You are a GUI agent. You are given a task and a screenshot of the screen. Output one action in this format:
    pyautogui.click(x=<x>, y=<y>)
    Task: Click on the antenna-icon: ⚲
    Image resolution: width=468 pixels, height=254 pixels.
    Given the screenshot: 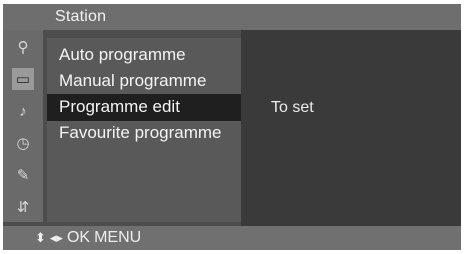 What is the action you would take?
    pyautogui.click(x=23, y=47)
    